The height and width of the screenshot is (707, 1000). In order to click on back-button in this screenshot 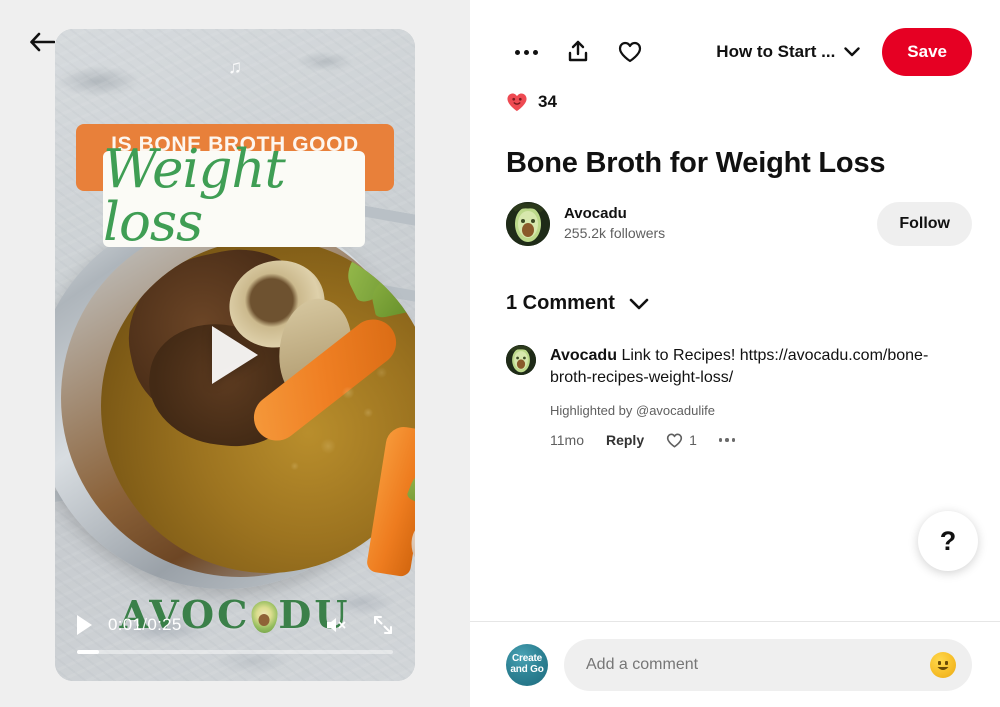, I will do `click(42, 42)`.